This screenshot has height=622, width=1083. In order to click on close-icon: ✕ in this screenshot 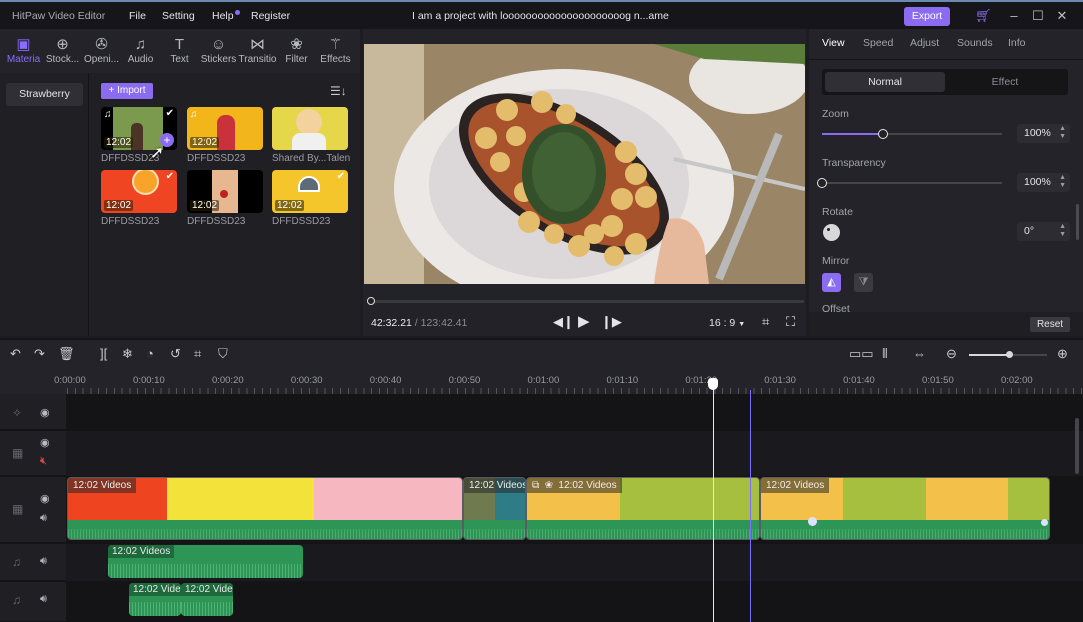, I will do `click(1062, 16)`.